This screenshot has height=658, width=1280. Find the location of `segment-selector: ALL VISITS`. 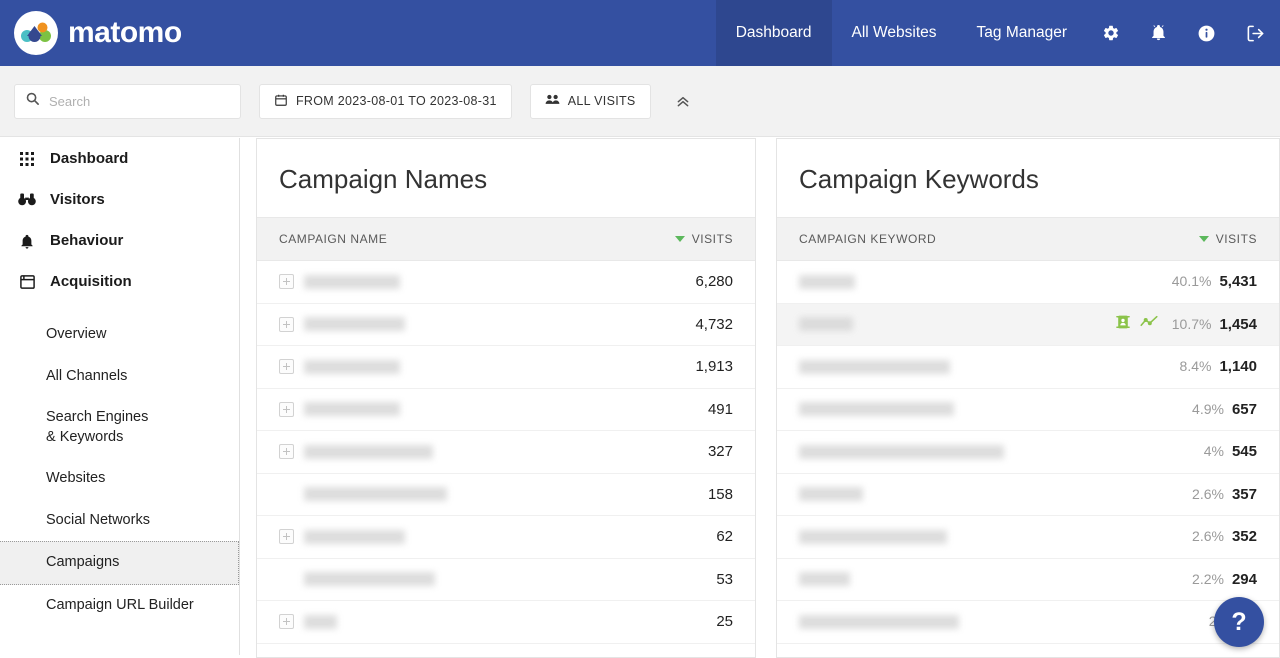

segment-selector: ALL VISITS is located at coordinates (590, 101).